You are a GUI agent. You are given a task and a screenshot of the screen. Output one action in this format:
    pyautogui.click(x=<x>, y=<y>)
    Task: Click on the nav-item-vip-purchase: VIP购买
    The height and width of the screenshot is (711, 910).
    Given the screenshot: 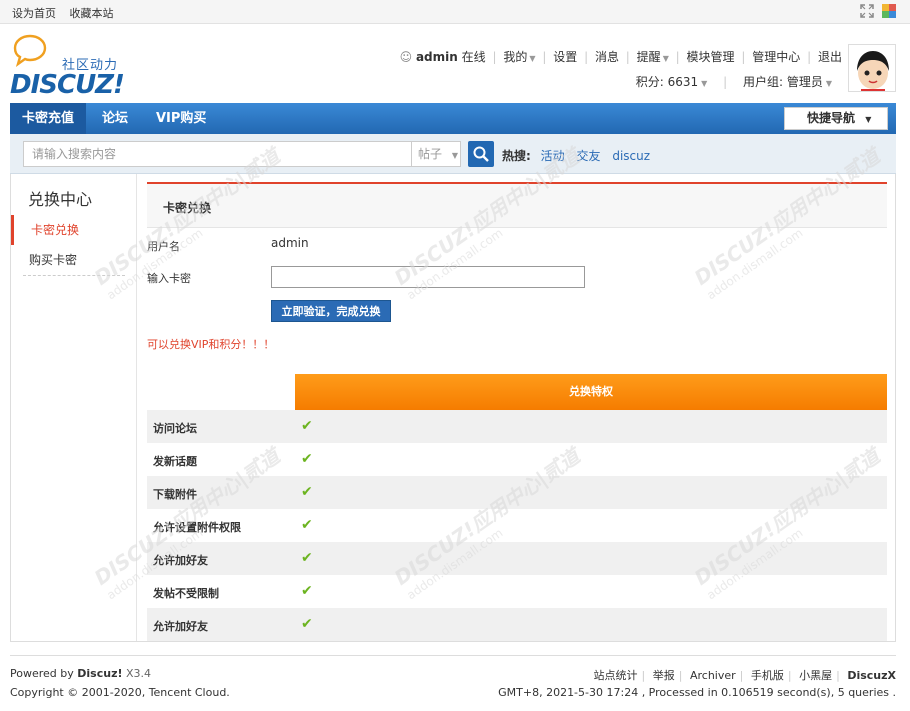 What is the action you would take?
    pyautogui.click(x=181, y=118)
    